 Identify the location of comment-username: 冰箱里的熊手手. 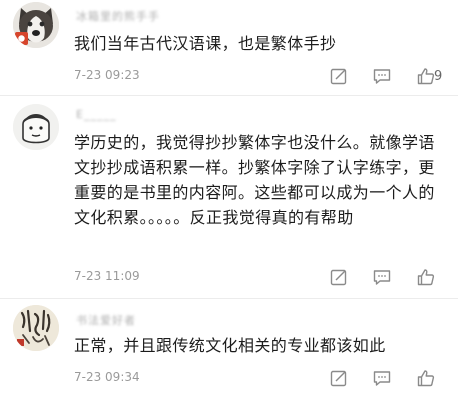
(118, 16).